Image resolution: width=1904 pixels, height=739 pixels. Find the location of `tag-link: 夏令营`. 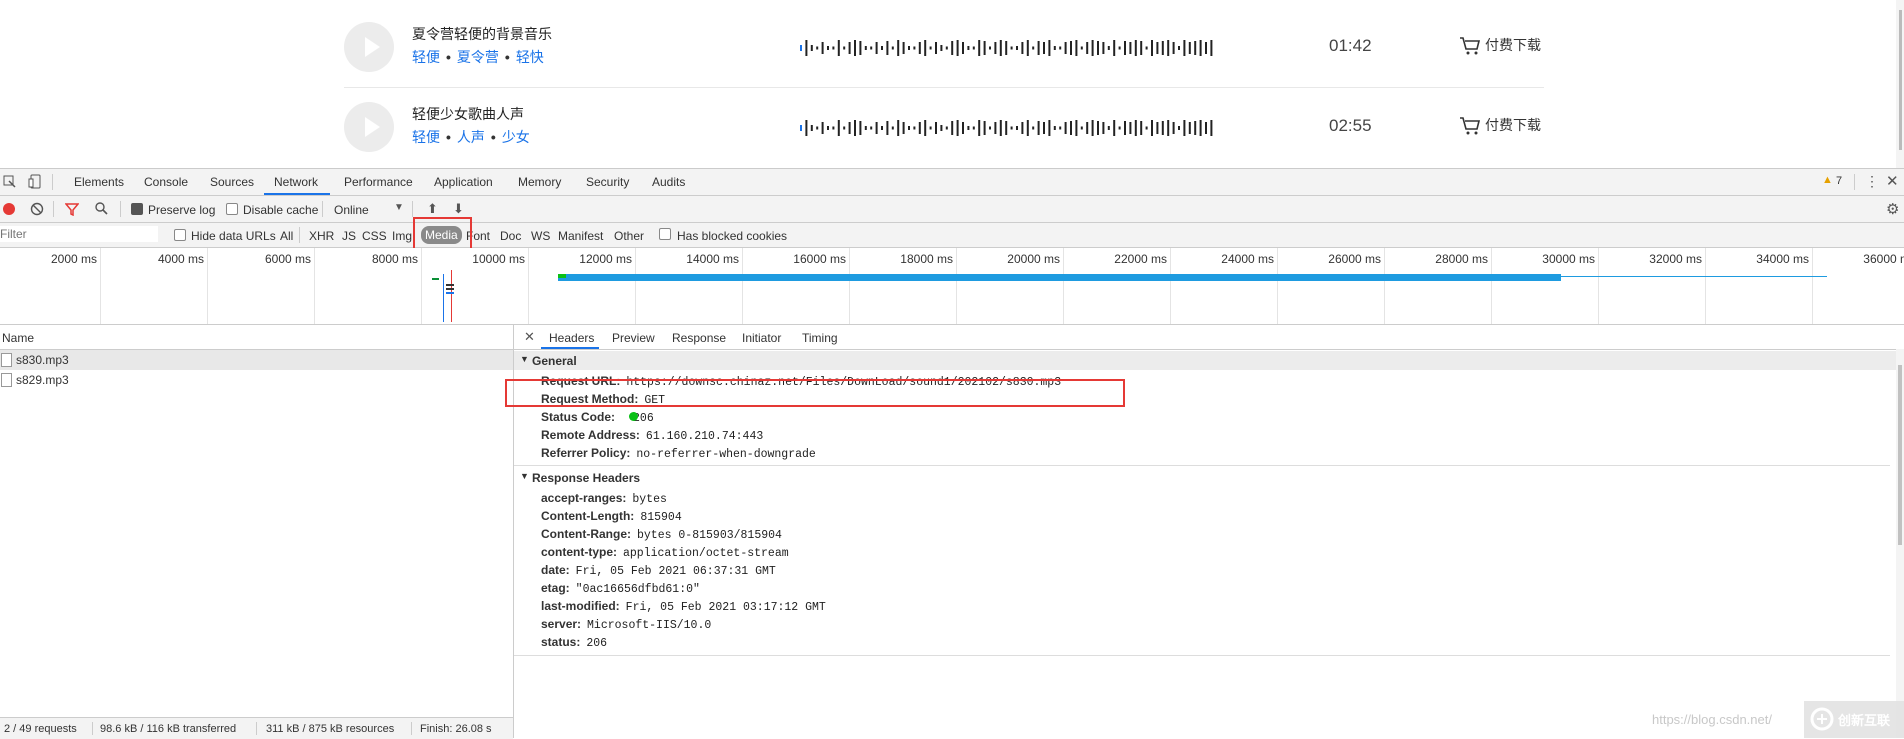

tag-link: 夏令营 is located at coordinates (478, 57).